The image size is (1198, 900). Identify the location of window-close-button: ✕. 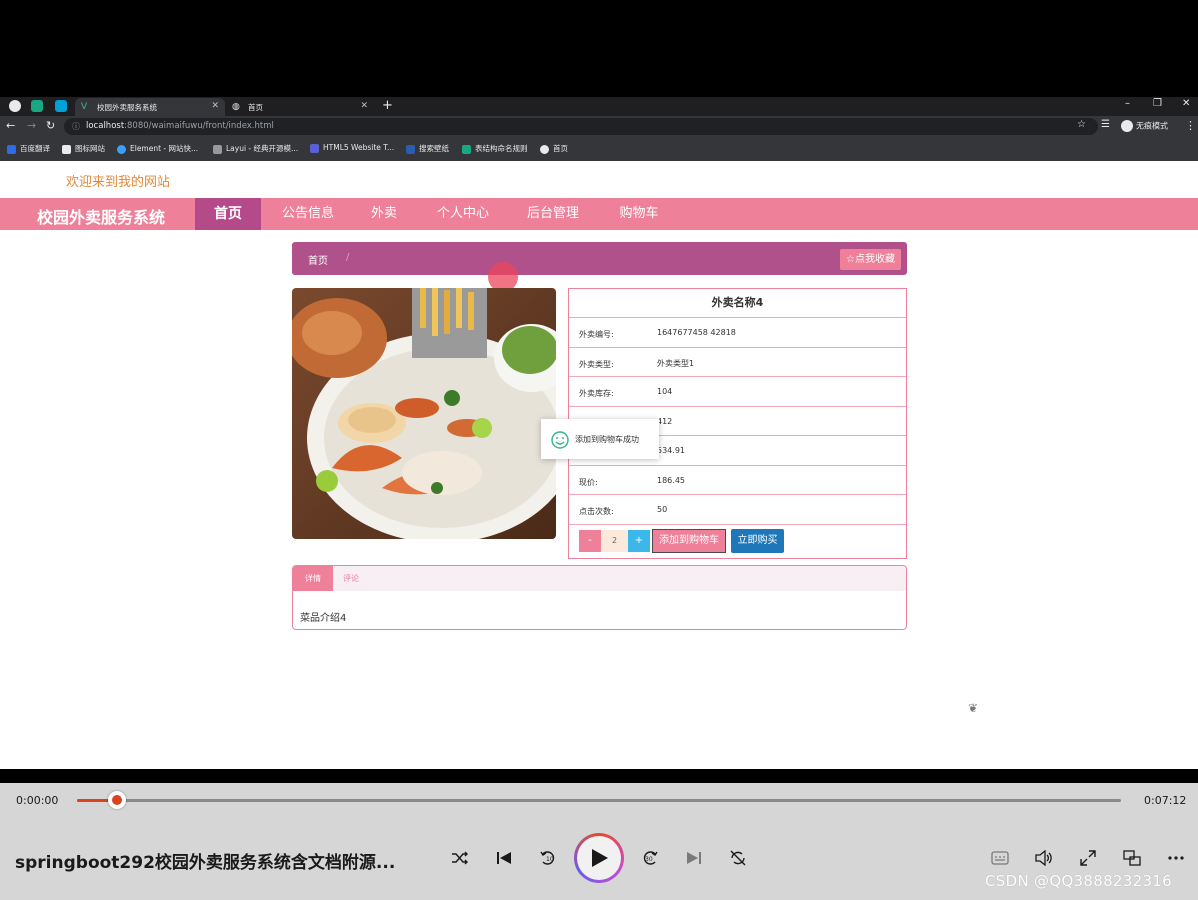
(1186, 103).